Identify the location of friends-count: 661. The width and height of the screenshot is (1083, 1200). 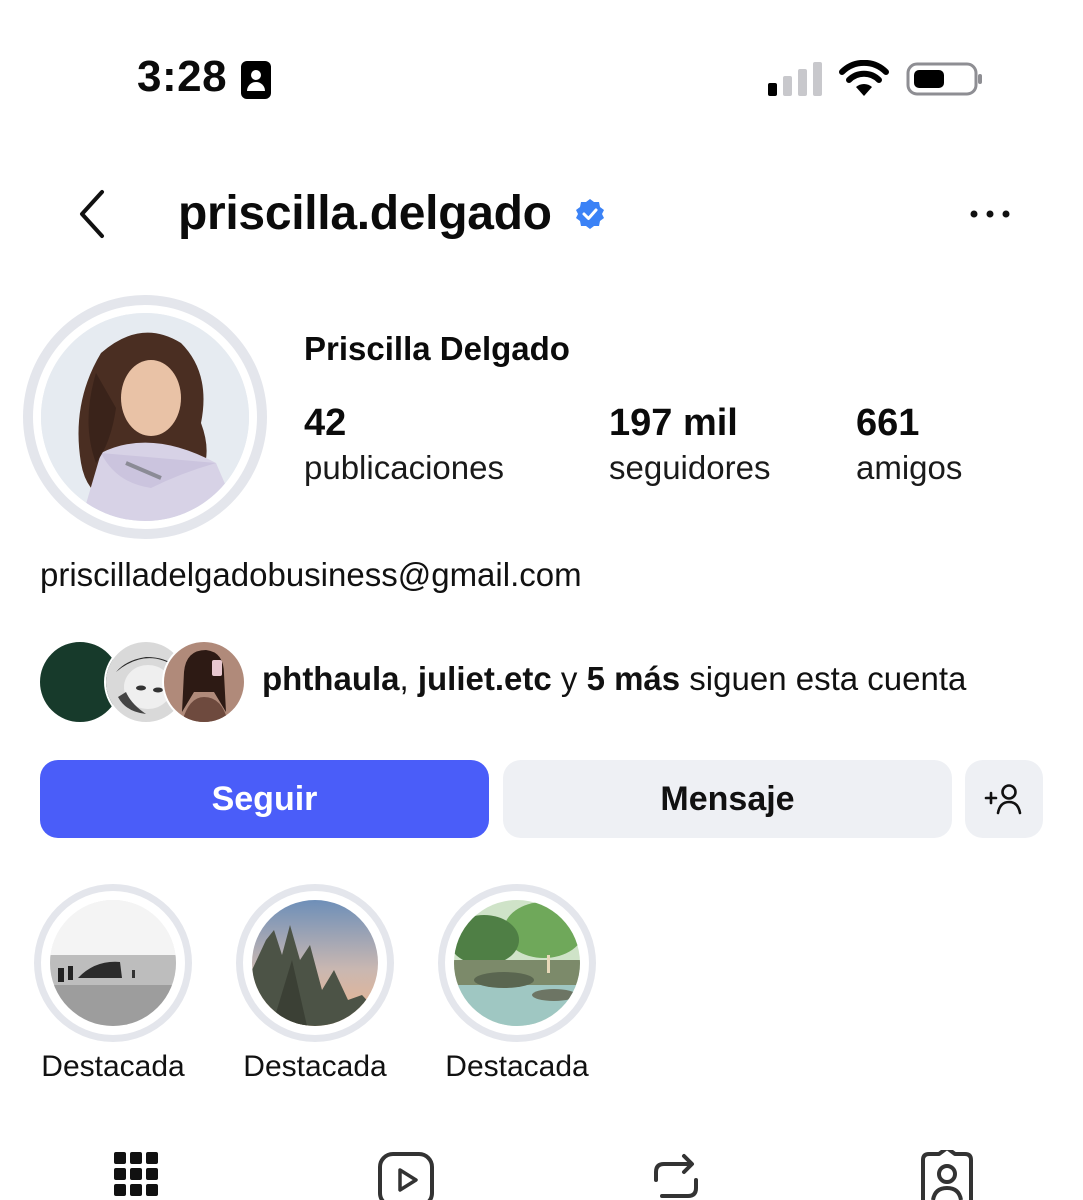
(887, 423).